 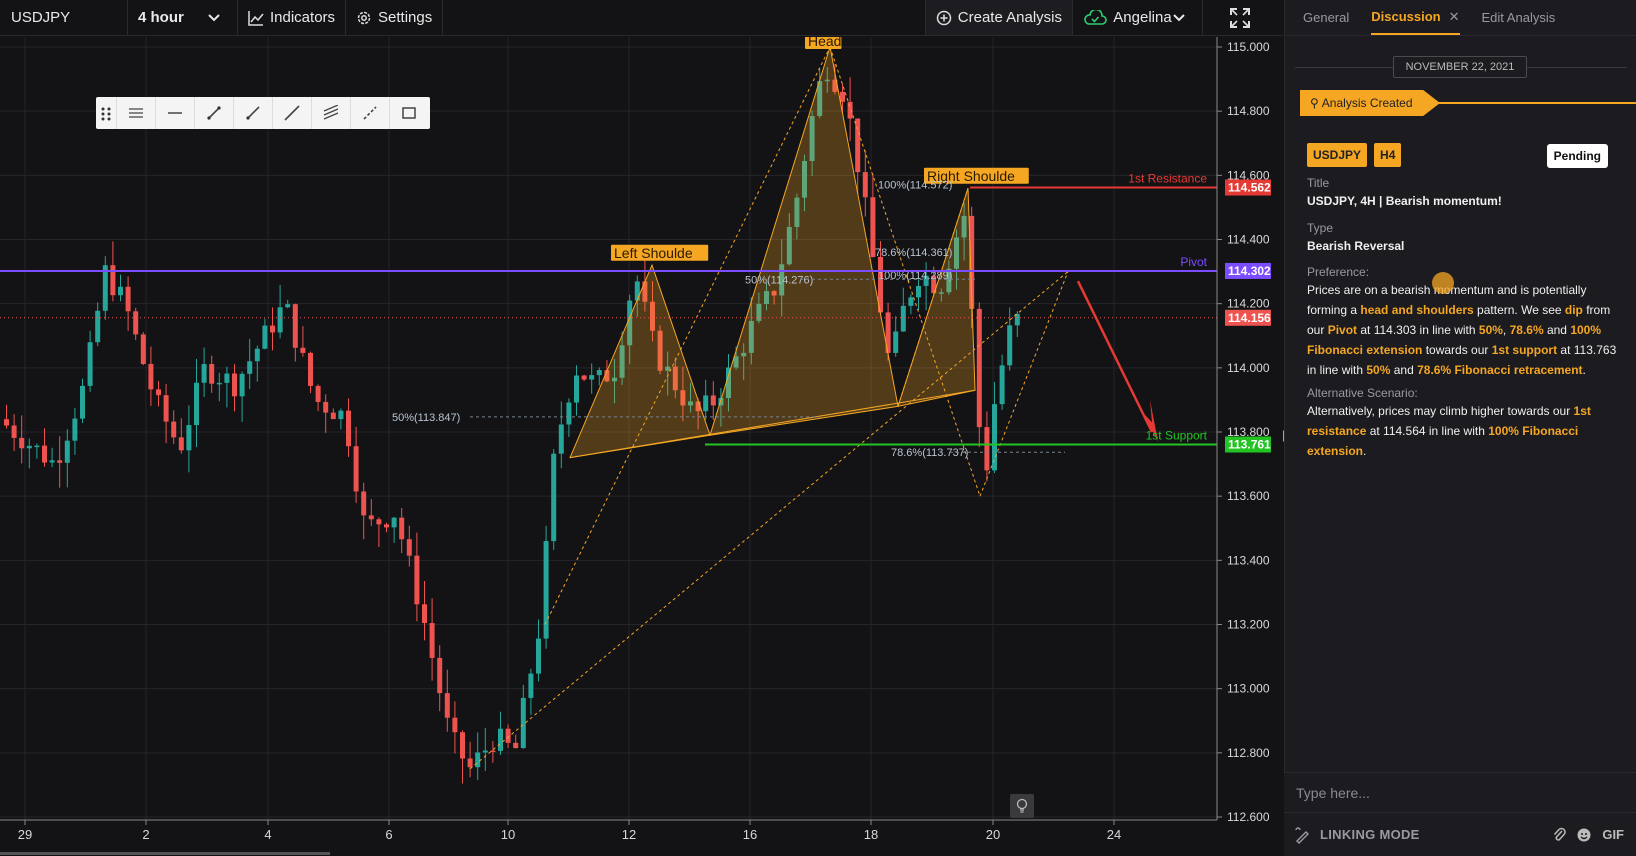 I want to click on extended-line-tool, so click(x=291, y=113).